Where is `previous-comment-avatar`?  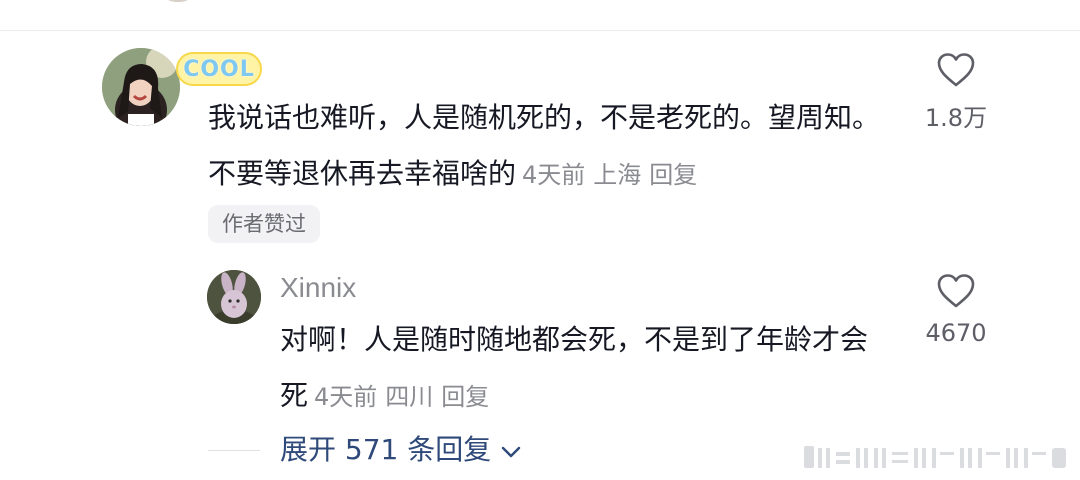 previous-comment-avatar is located at coordinates (178, 1).